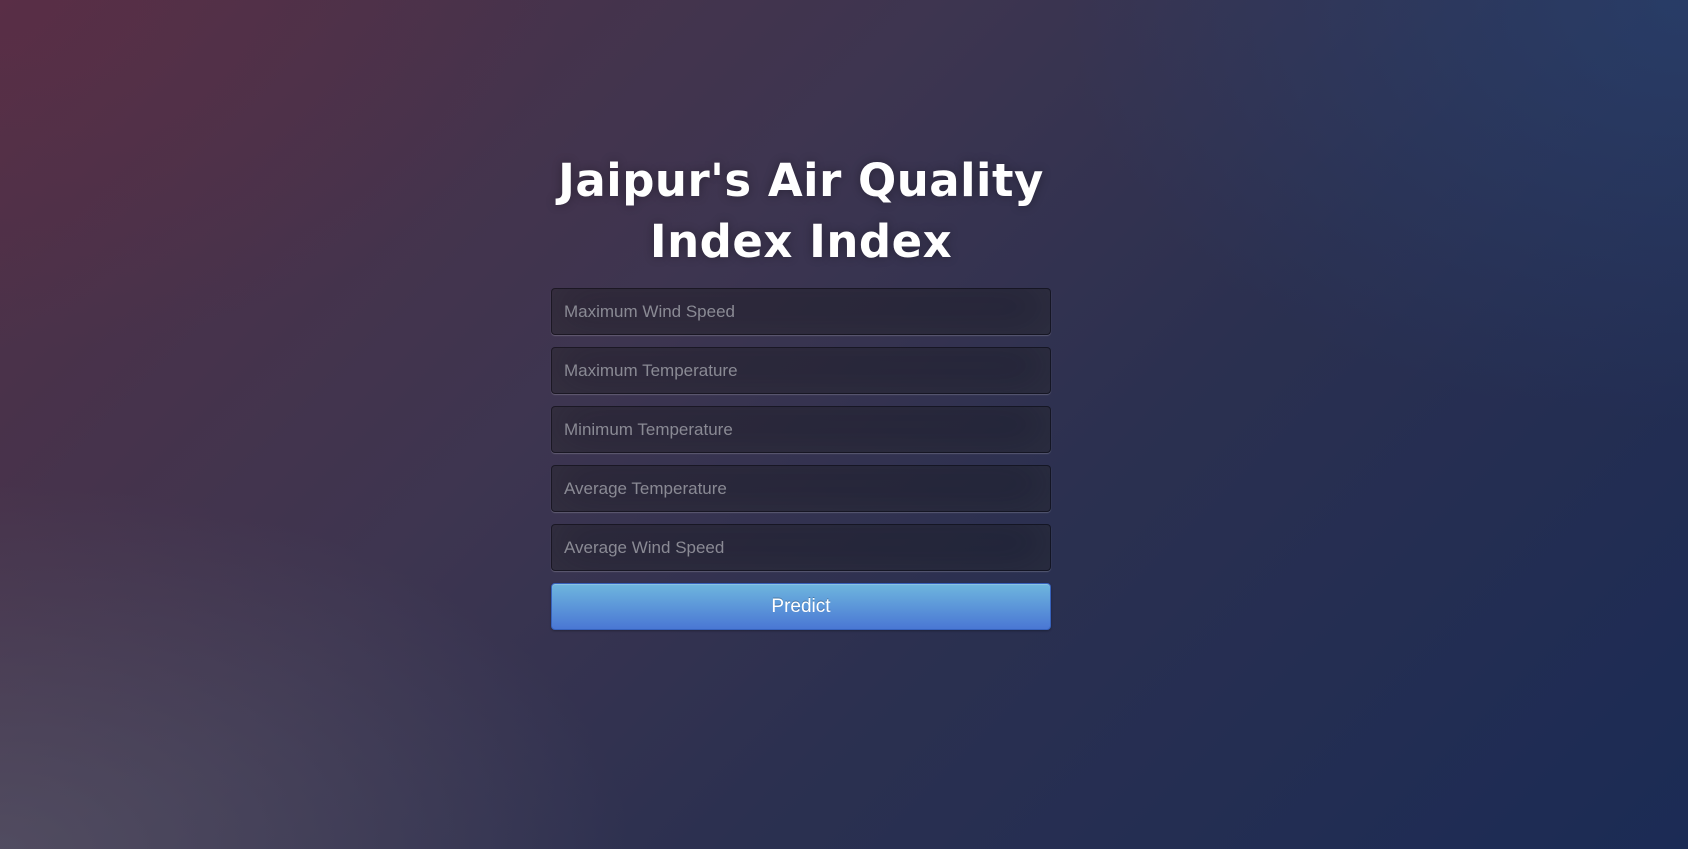 The height and width of the screenshot is (849, 1688). Describe the element at coordinates (801, 429) in the screenshot. I see `min-temperature-input` at that location.